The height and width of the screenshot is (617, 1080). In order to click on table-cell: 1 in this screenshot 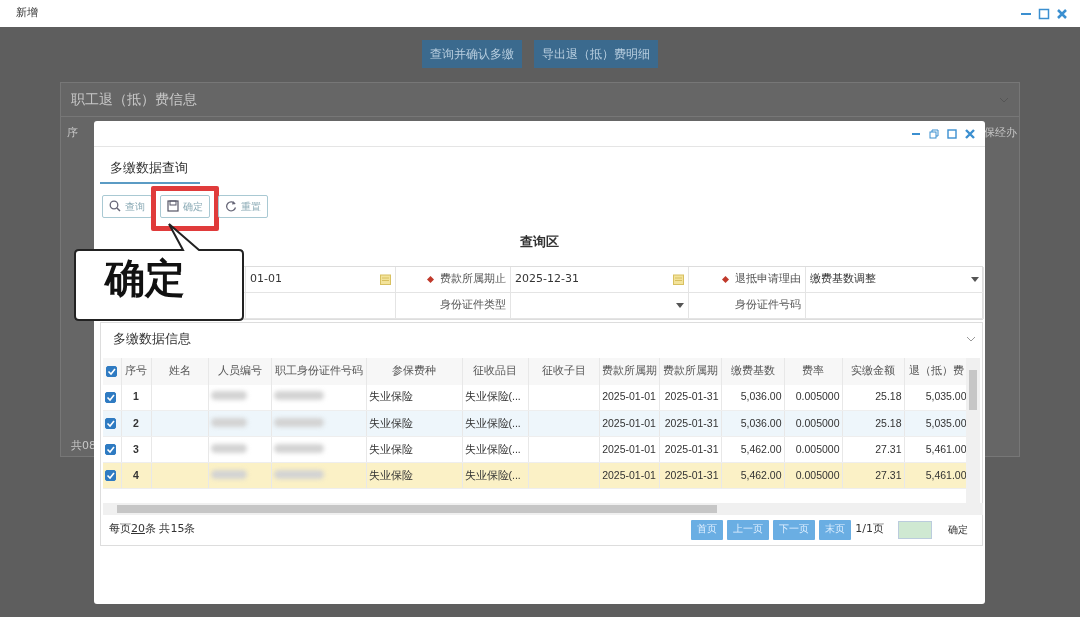, I will do `click(136, 396)`.